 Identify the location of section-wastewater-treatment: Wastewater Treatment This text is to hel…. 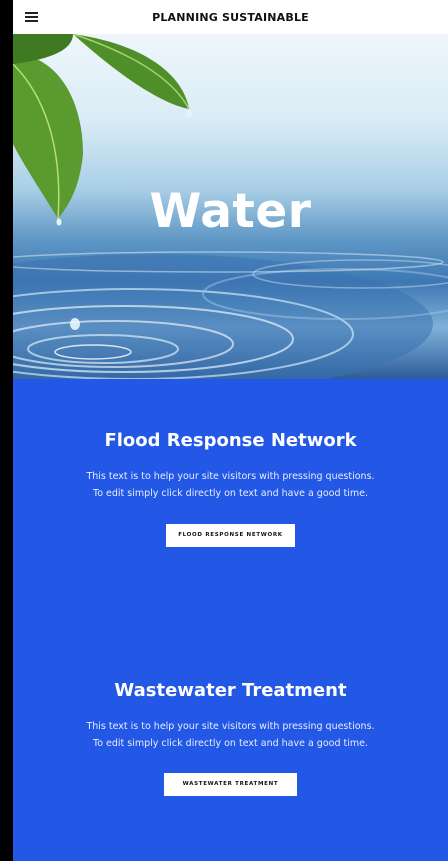
(230, 738).